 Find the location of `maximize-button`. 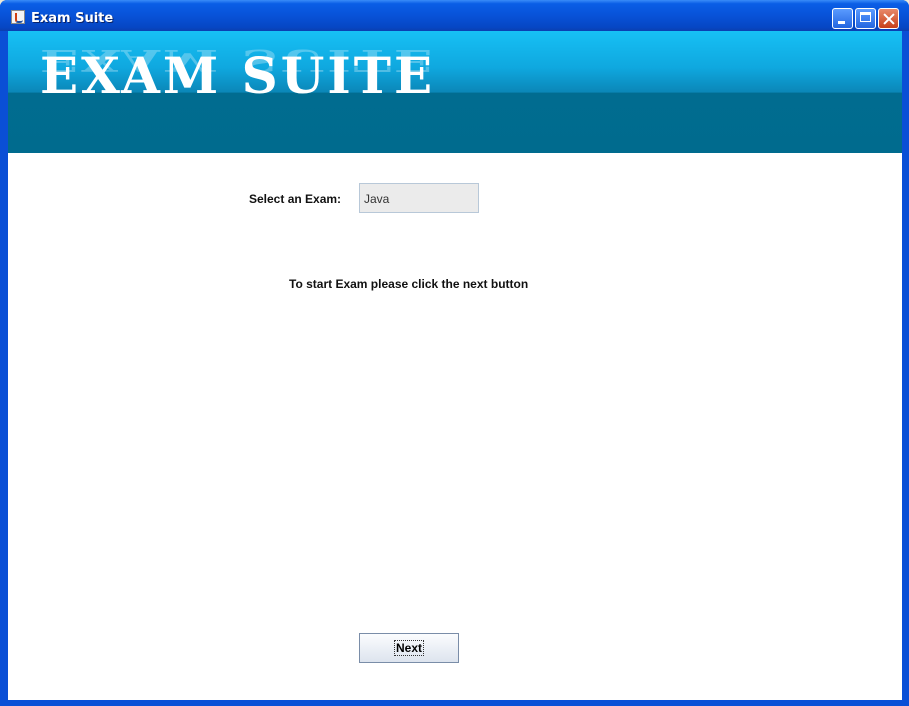

maximize-button is located at coordinates (865, 18).